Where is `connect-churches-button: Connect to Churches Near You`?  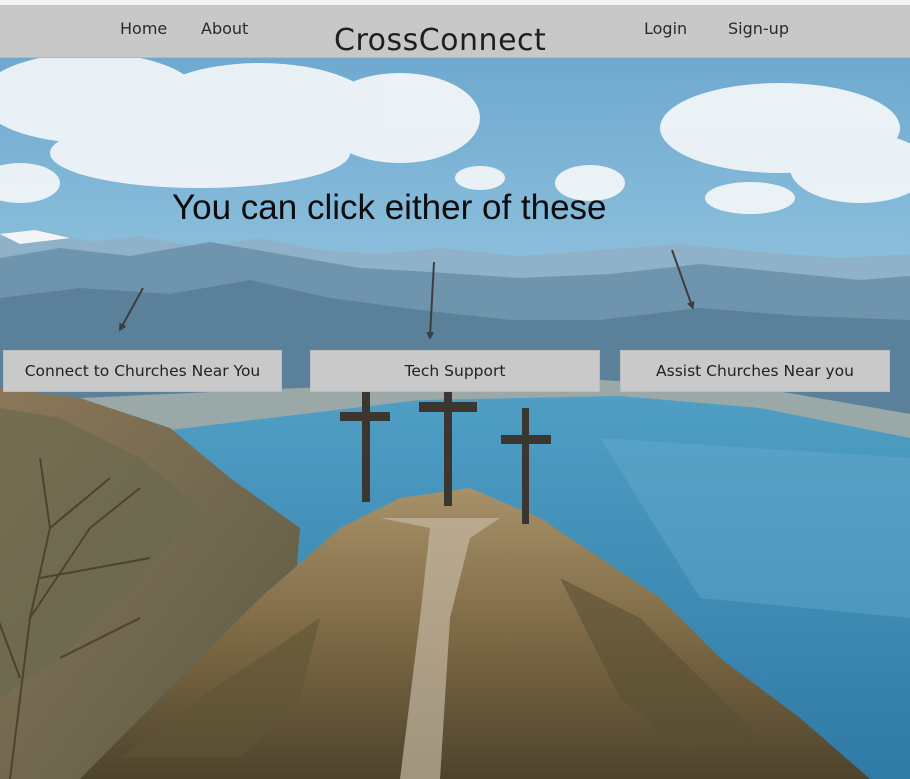 connect-churches-button: Connect to Churches Near You is located at coordinates (142, 371).